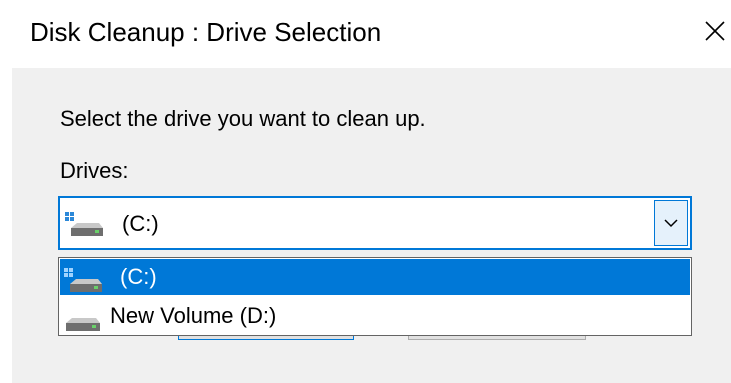  Describe the element at coordinates (266, 338) in the screenshot. I see `ok-button` at that location.